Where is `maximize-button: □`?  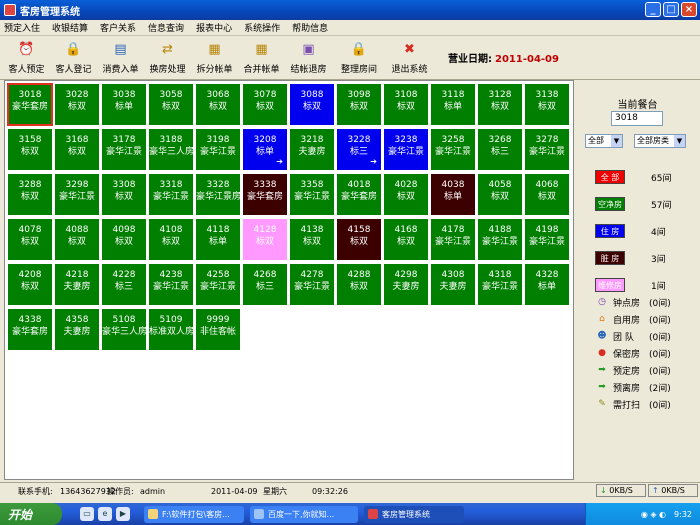
maximize-button: □ is located at coordinates (671, 9).